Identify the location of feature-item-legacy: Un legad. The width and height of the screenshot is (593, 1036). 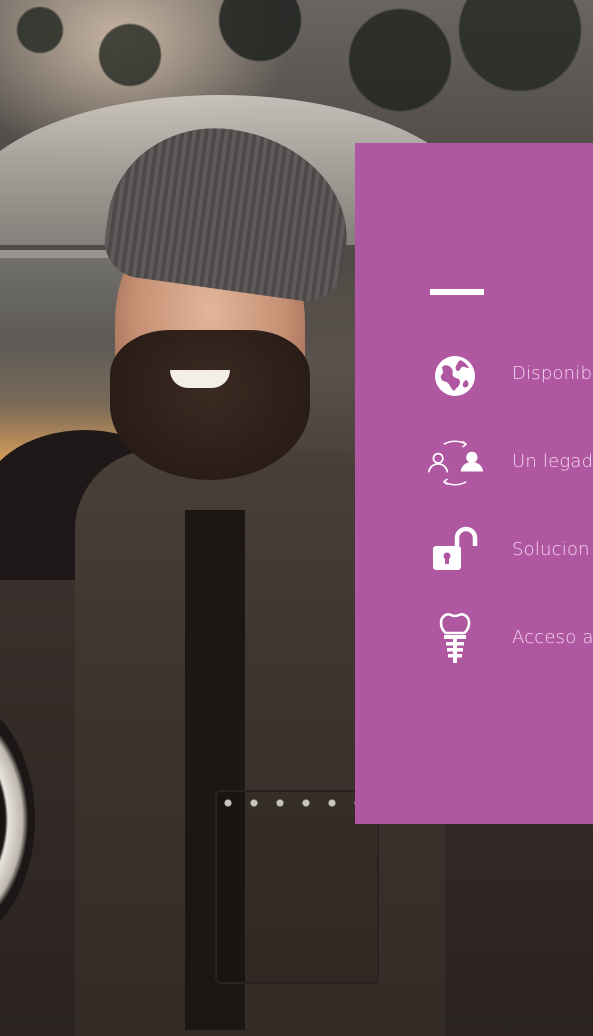
(474, 463).